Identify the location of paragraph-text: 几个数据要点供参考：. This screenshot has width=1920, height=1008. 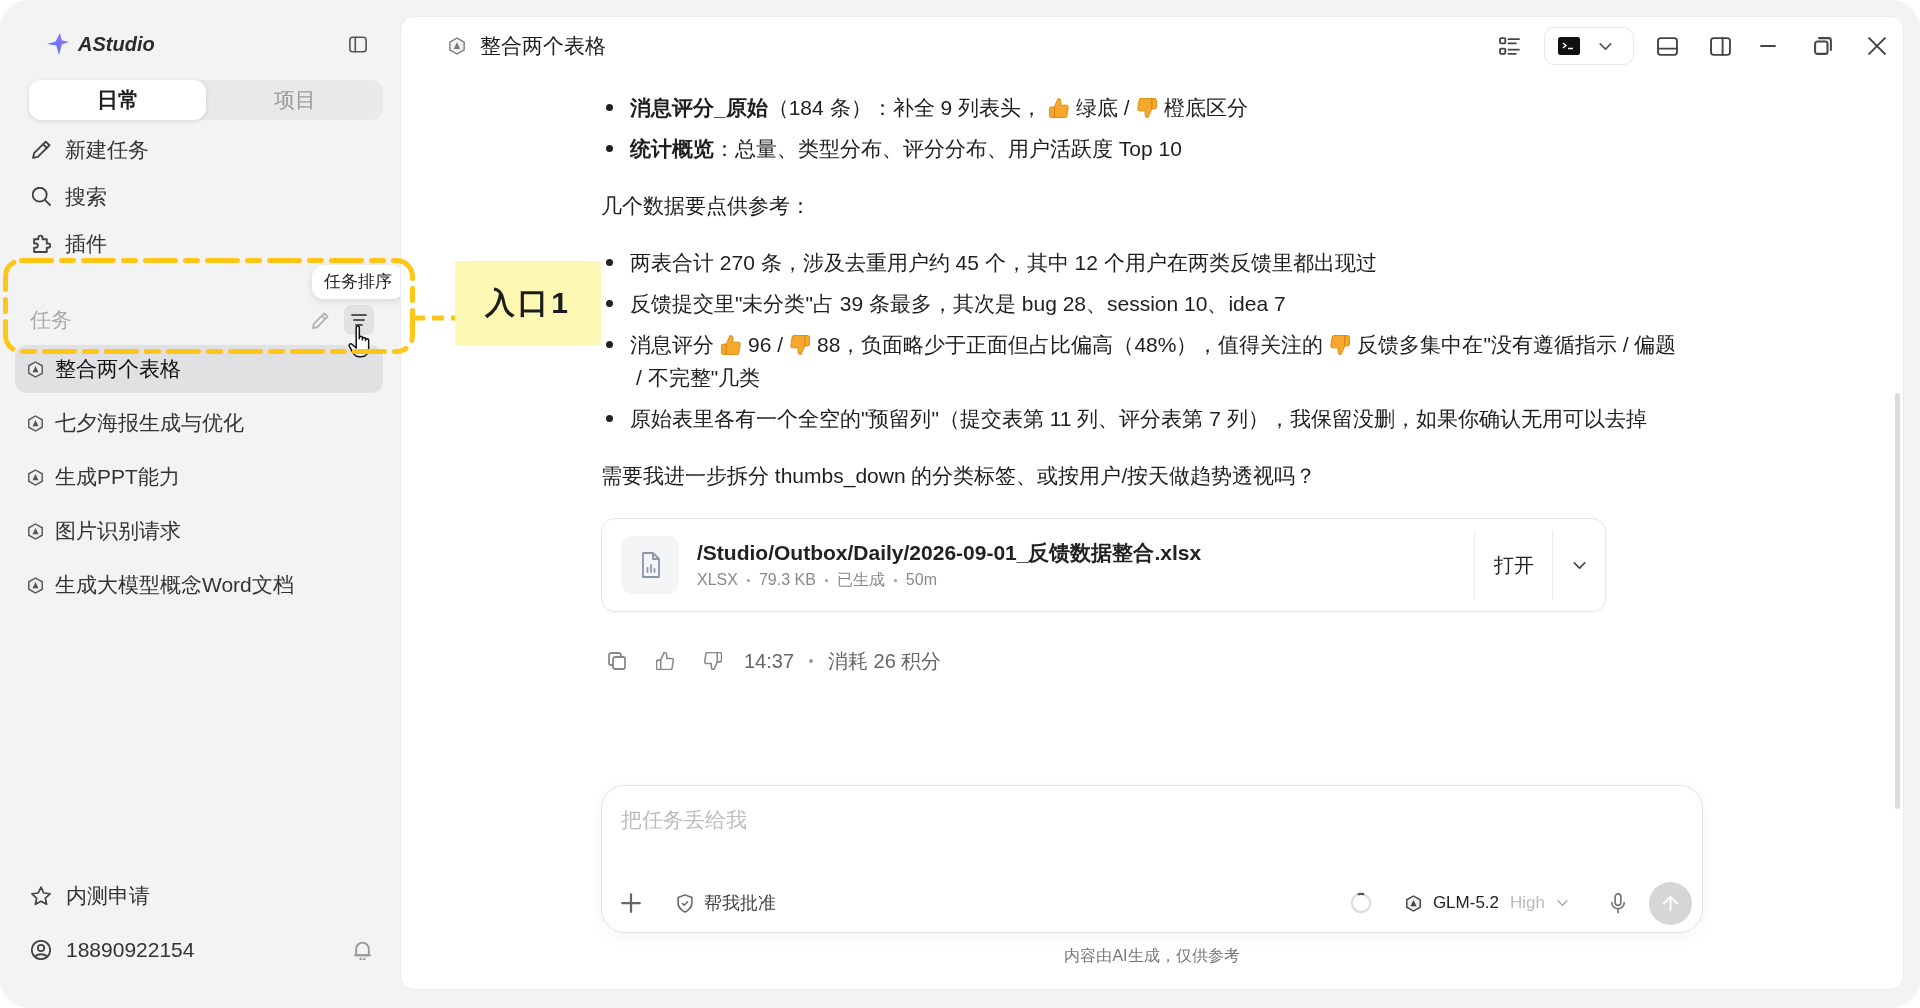
(706, 205).